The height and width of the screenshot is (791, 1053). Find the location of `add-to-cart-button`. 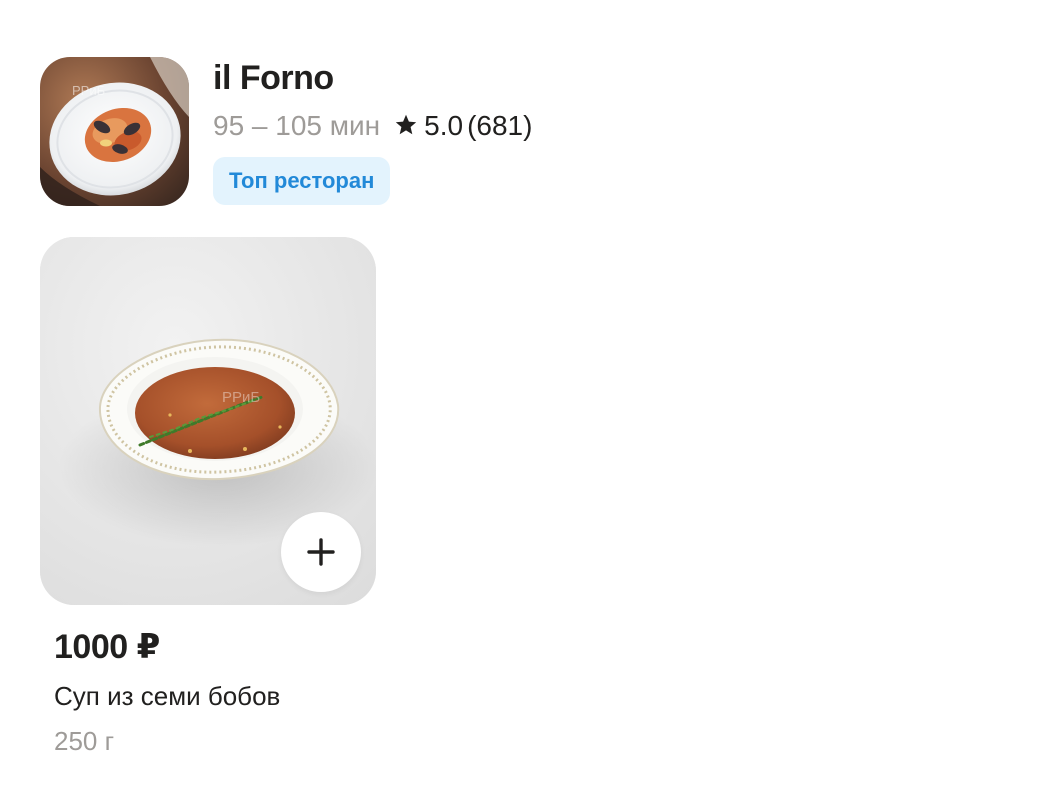

add-to-cart-button is located at coordinates (321, 552).